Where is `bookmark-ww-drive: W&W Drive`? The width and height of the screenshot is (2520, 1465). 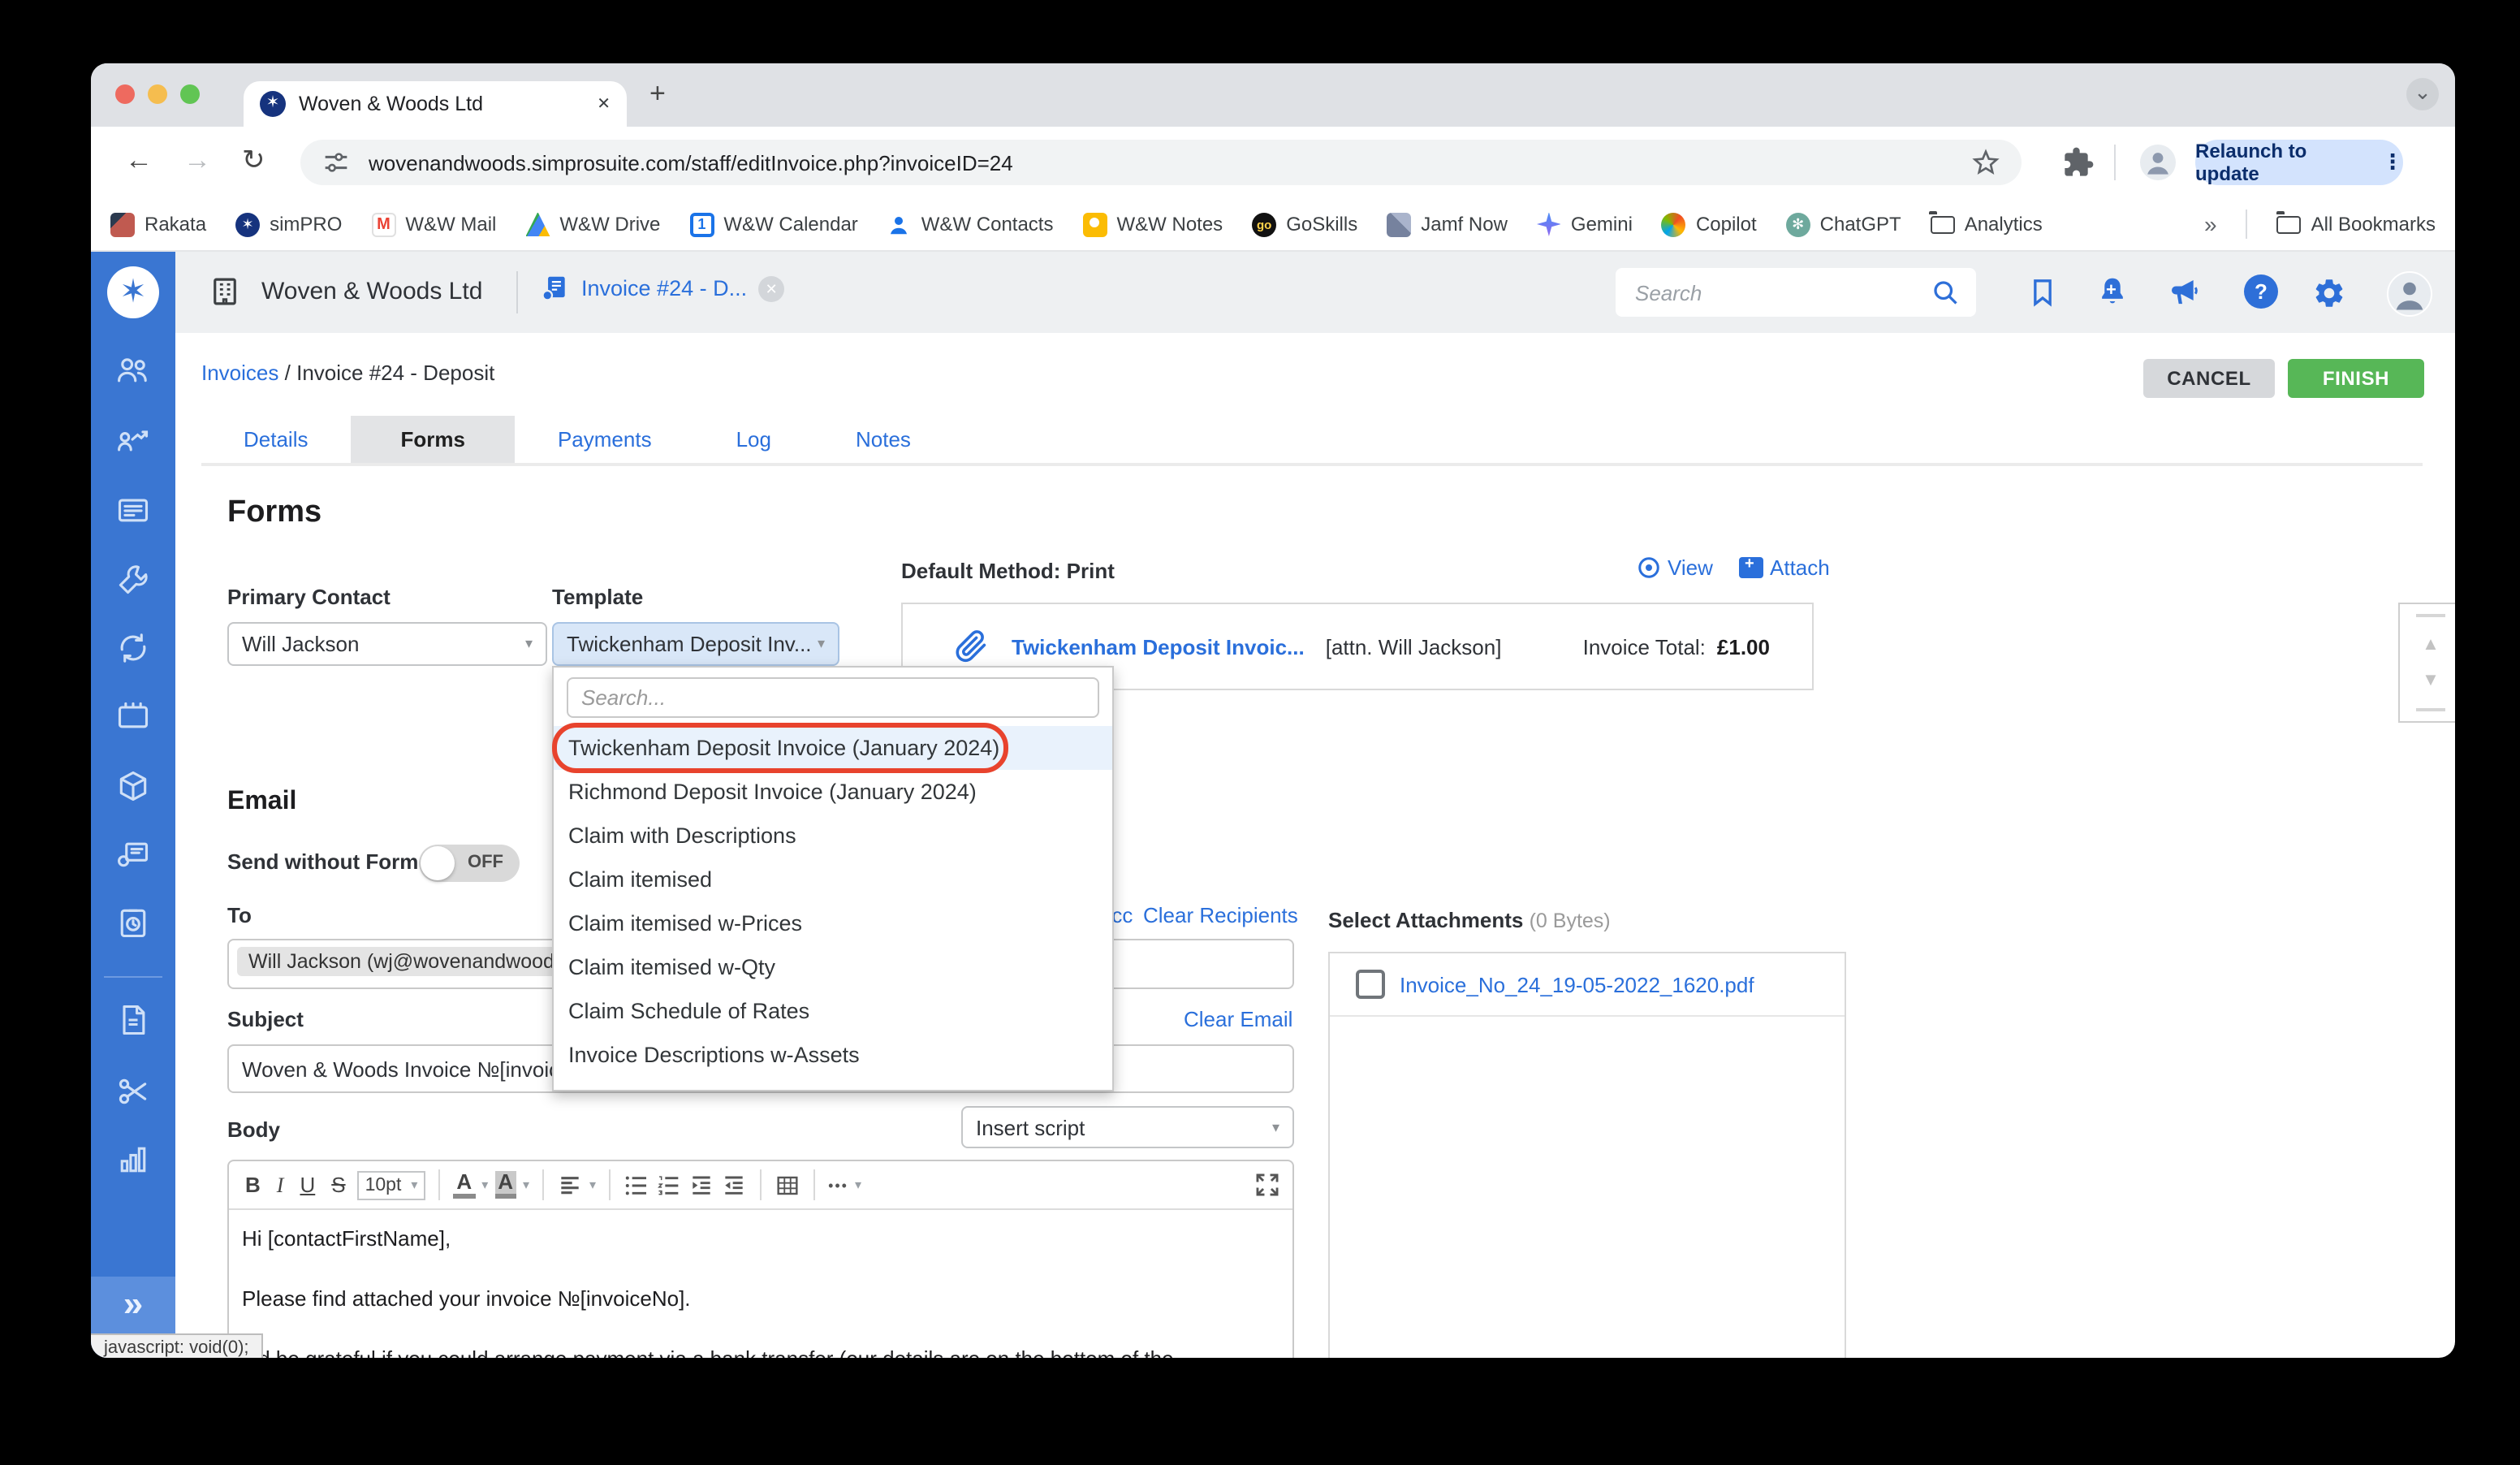
bookmark-ww-drive: W&W Drive is located at coordinates (592, 224).